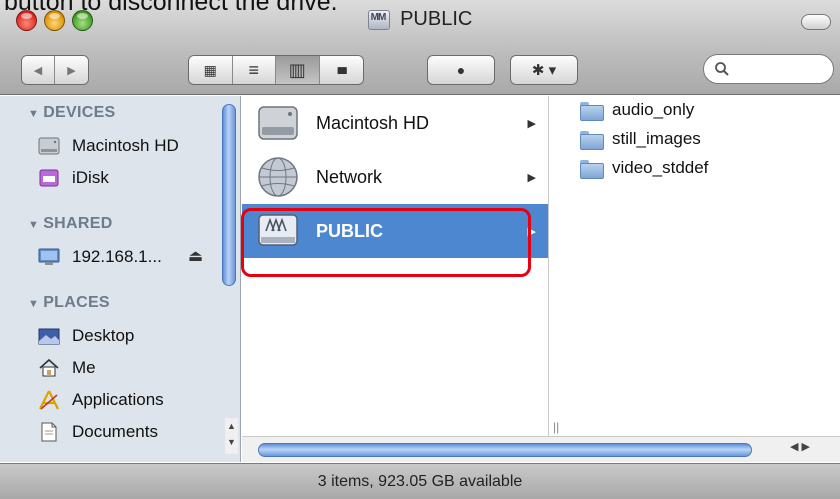 The image size is (840, 499). I want to click on view-mode-control: ▦ ≡ ▥ ▮▮▮, so click(276, 70).